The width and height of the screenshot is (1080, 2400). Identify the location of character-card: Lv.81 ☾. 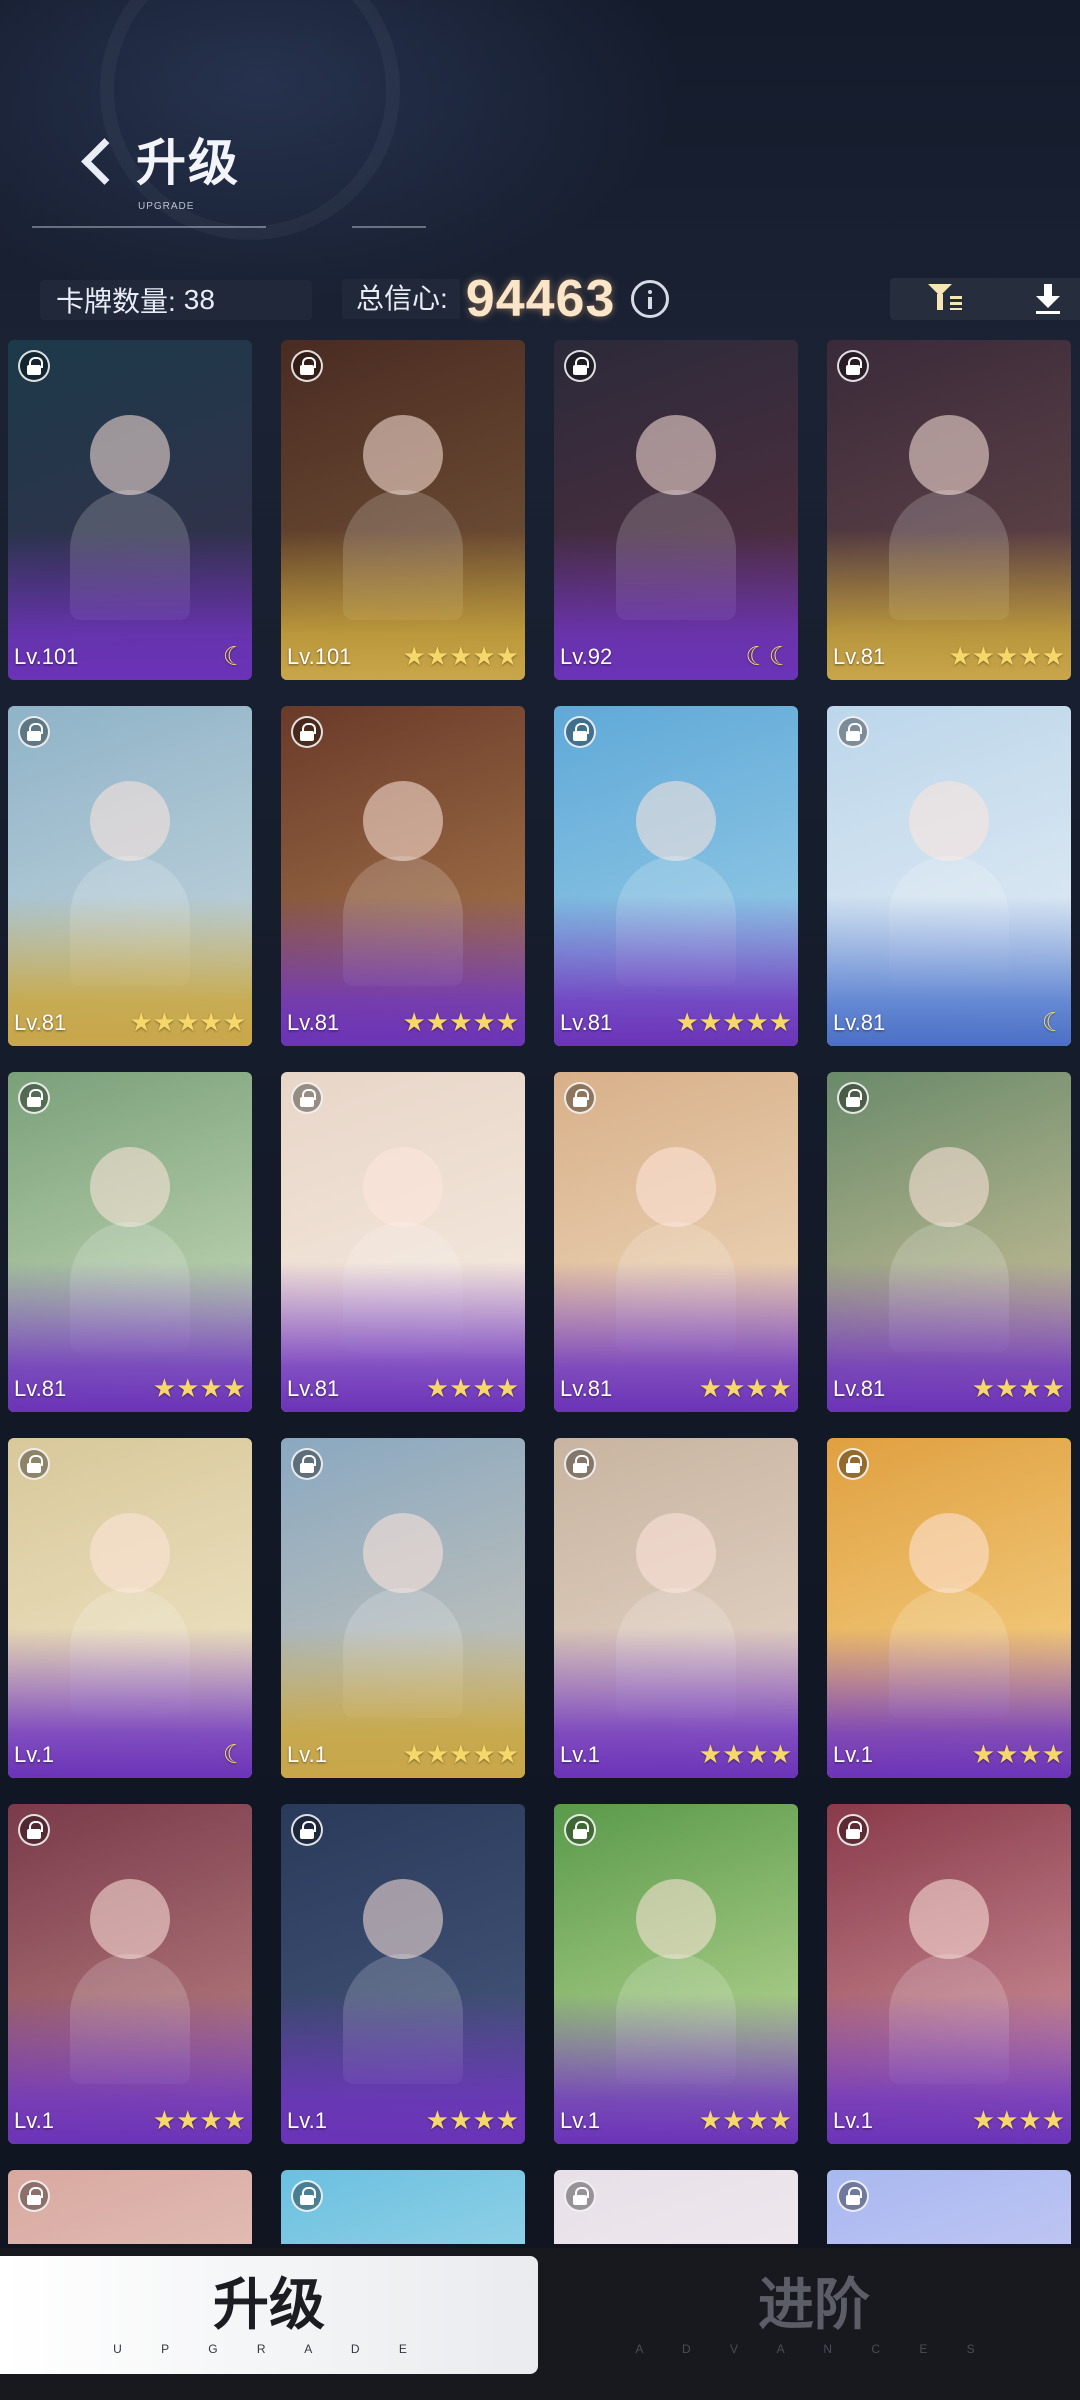
(949, 876).